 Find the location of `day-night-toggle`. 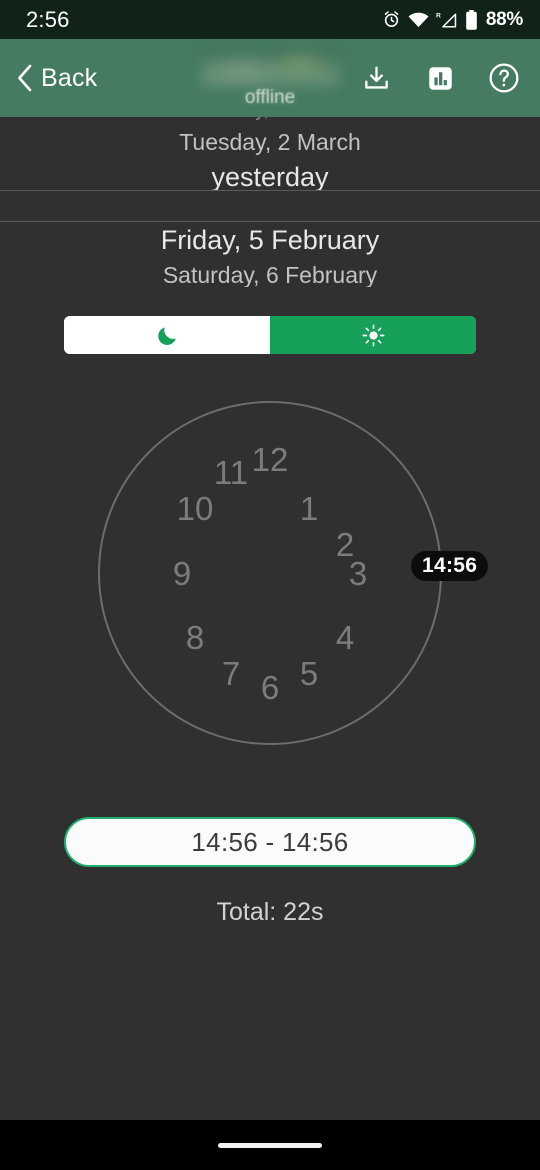

day-night-toggle is located at coordinates (270, 335).